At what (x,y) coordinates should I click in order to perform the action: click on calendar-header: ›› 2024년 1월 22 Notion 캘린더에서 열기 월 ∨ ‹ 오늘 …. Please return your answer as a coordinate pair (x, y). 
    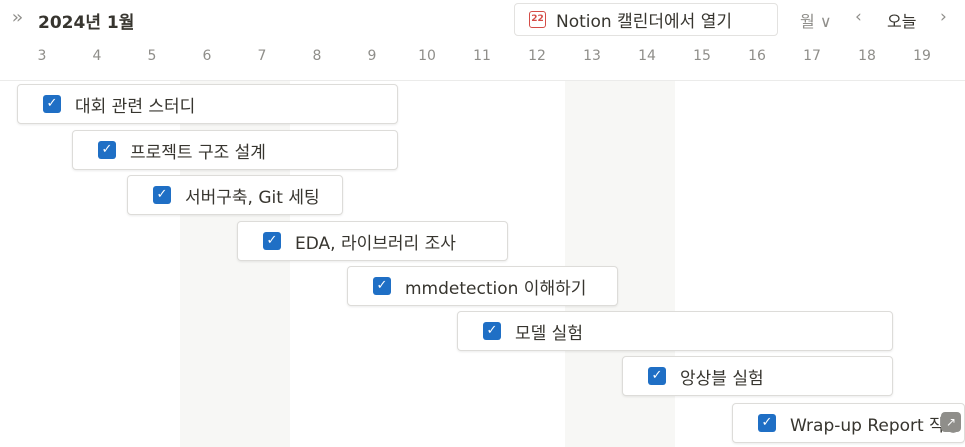
    Looking at the image, I should click on (482, 20).